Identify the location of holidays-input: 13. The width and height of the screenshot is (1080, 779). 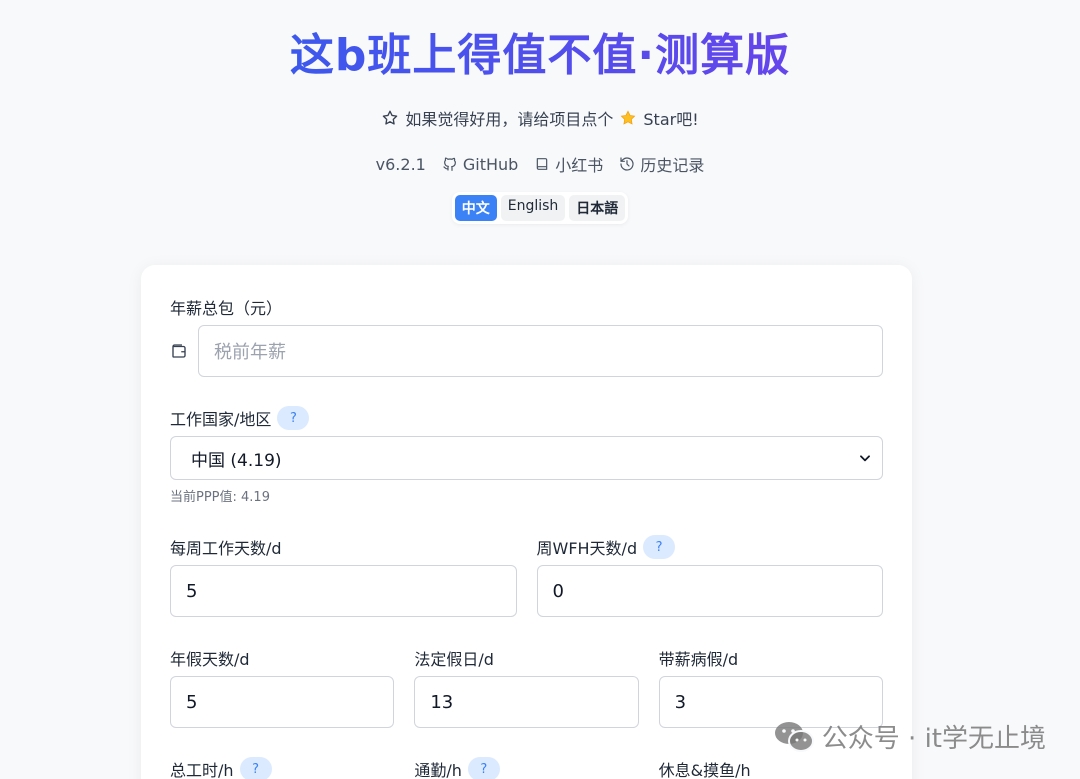
(526, 702).